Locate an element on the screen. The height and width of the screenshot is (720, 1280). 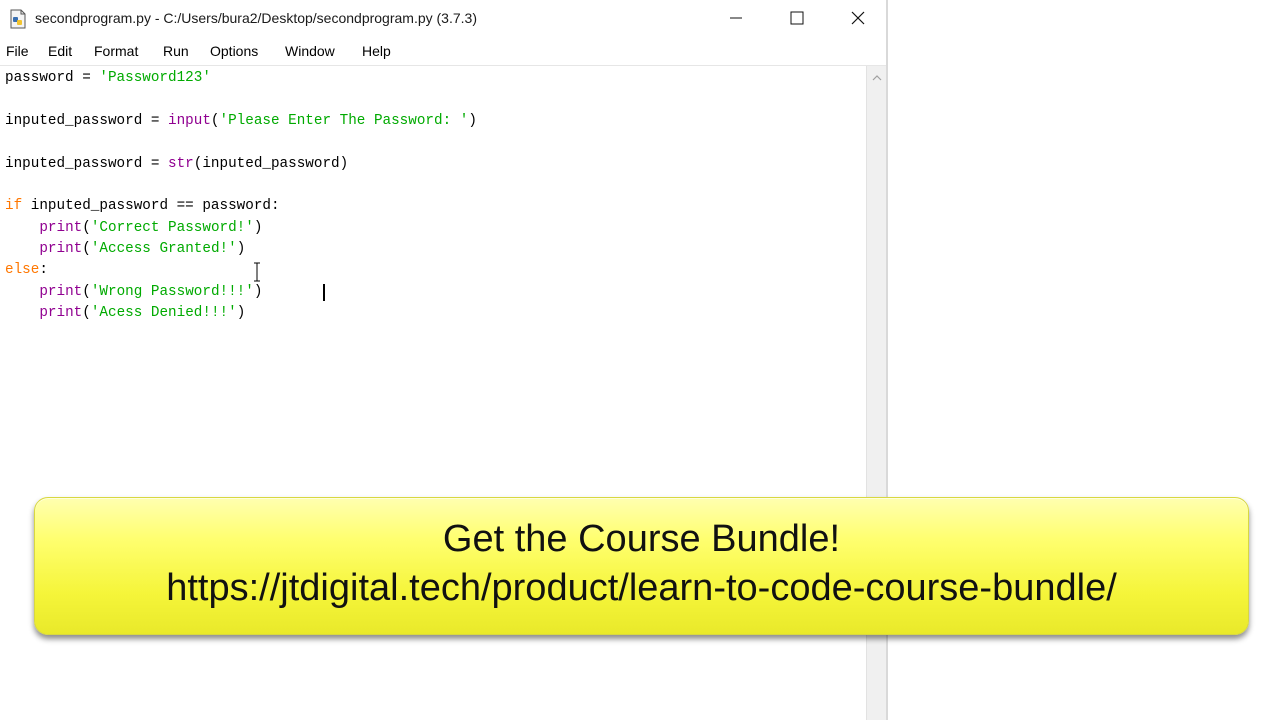
minimize-icon is located at coordinates (736, 18).